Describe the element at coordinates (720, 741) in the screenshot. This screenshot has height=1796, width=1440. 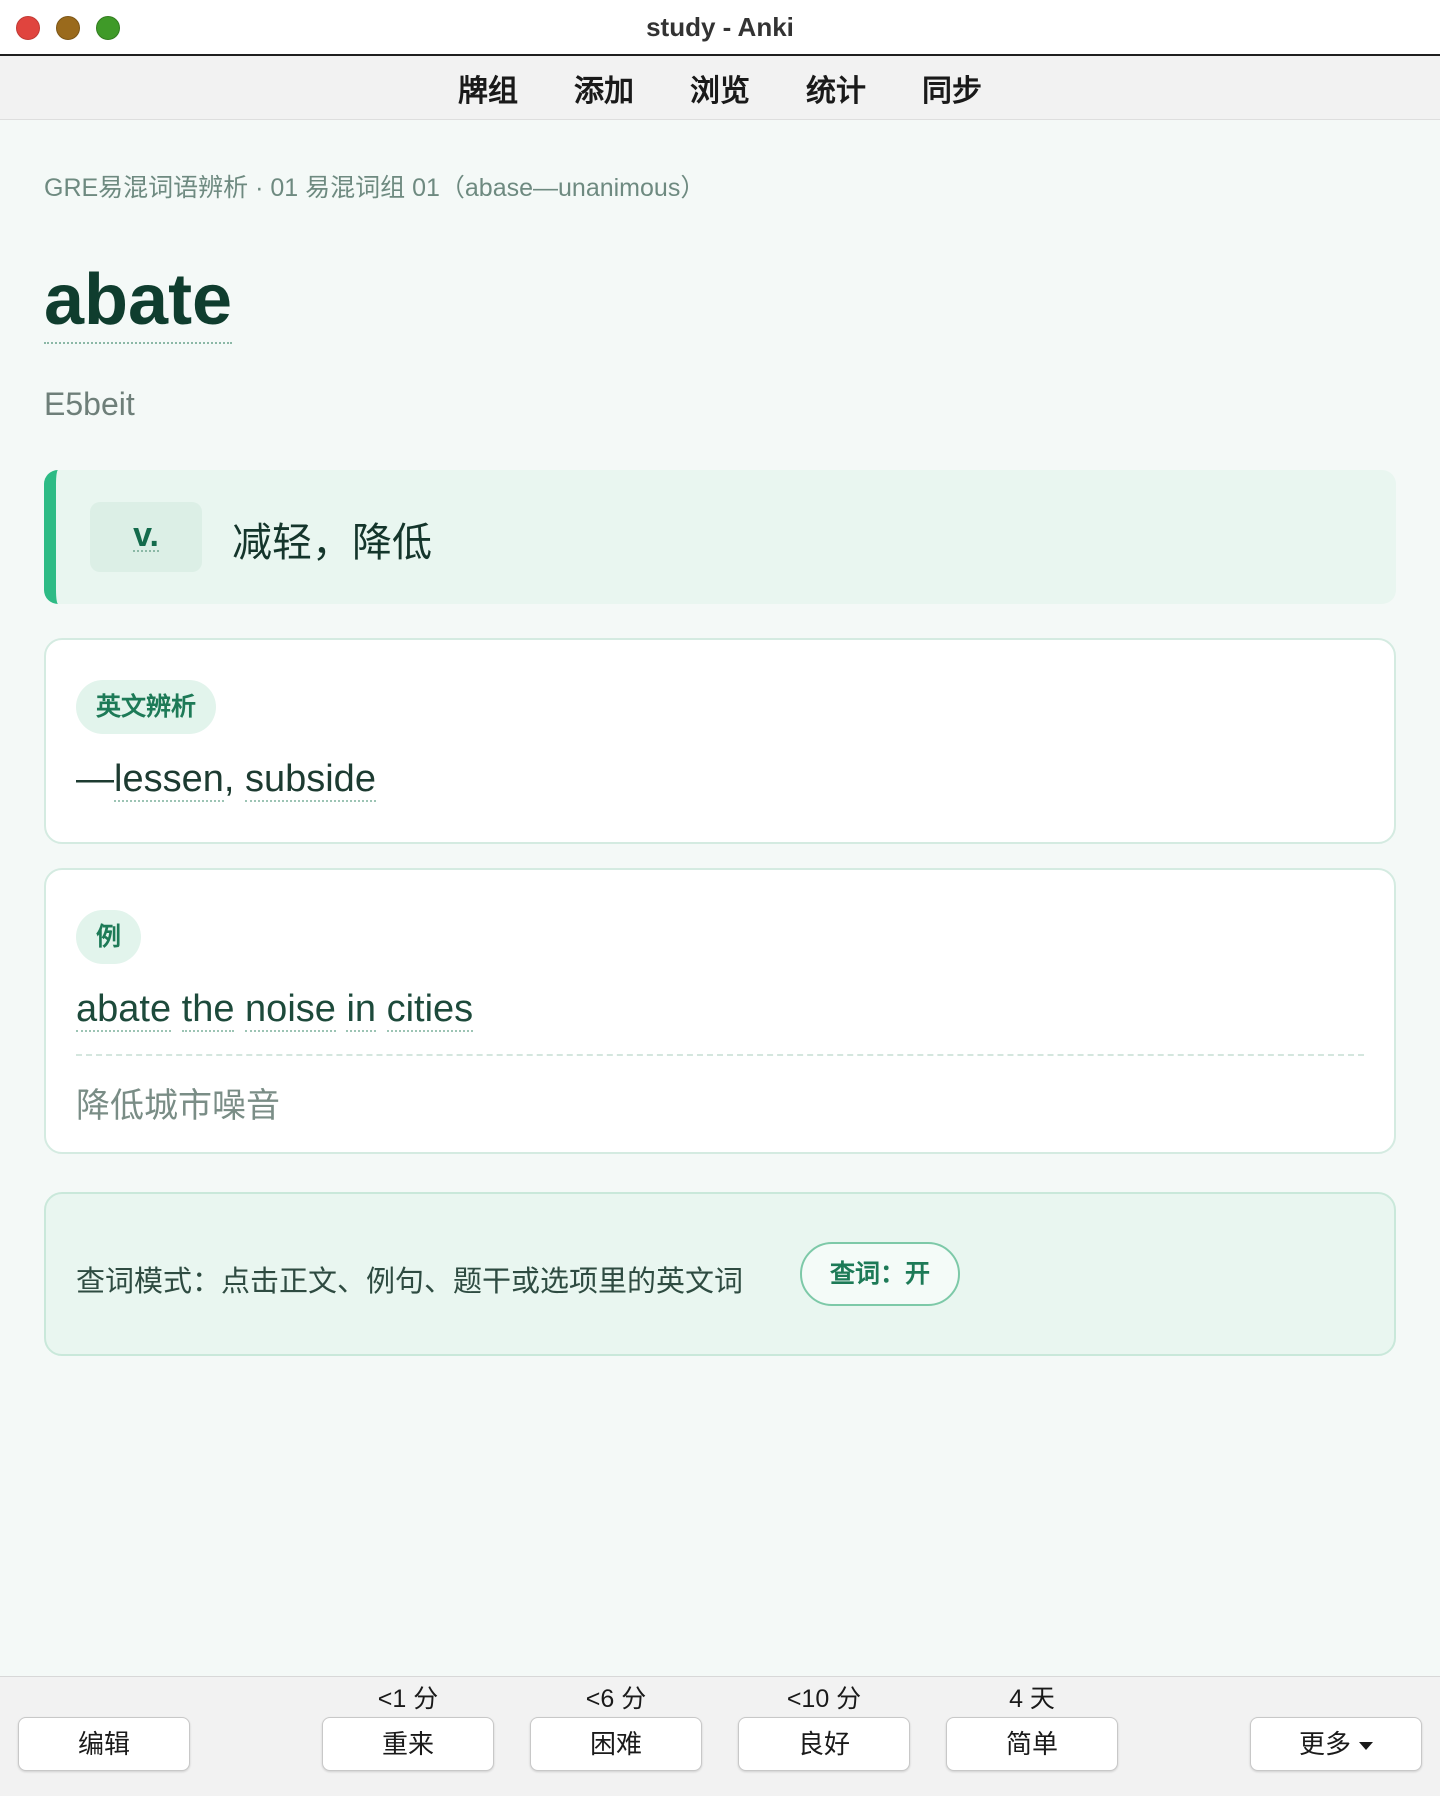
I see `english-analysis-card: 英文辨析 —lessen, subside` at that location.